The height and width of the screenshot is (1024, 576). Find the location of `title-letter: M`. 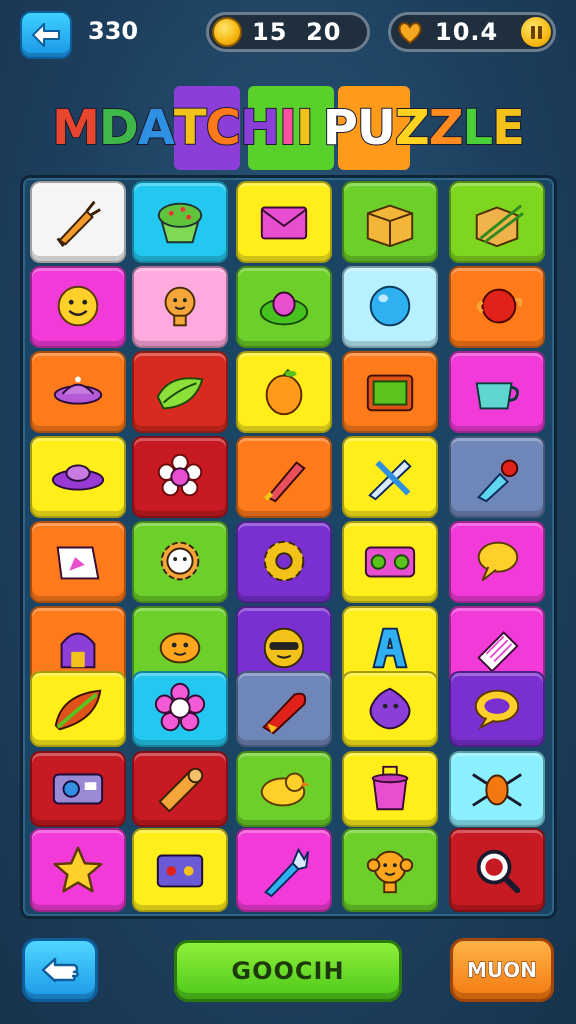

title-letter: M is located at coordinates (76, 128).